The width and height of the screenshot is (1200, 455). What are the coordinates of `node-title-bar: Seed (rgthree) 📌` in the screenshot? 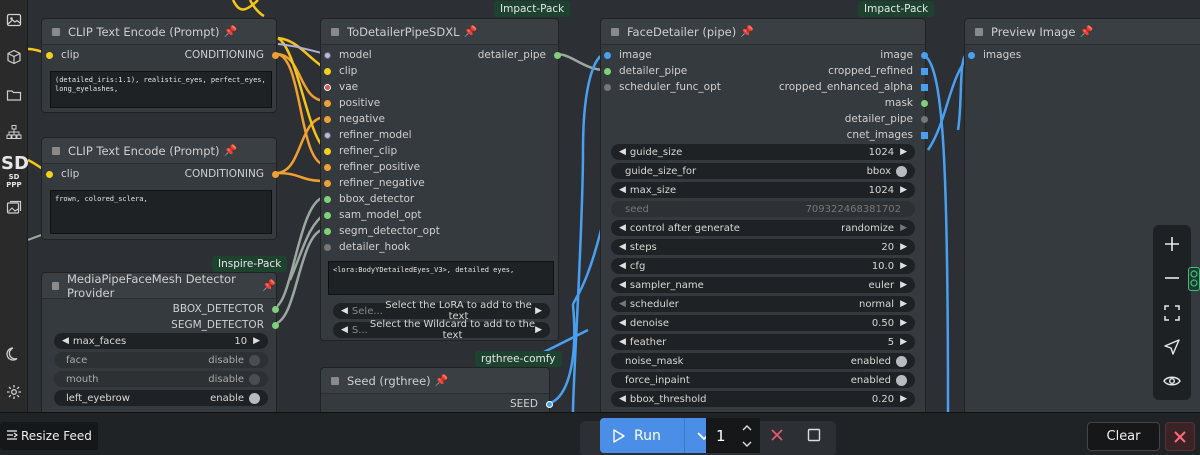 It's located at (435, 381).